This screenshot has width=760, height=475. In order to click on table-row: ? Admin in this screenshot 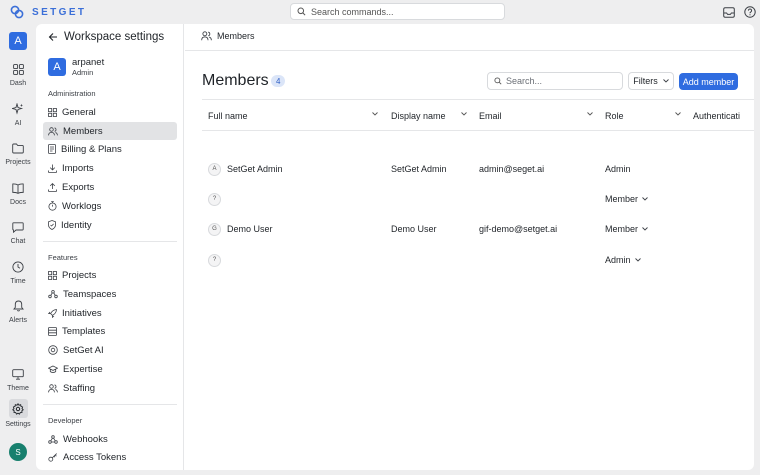, I will do `click(478, 260)`.